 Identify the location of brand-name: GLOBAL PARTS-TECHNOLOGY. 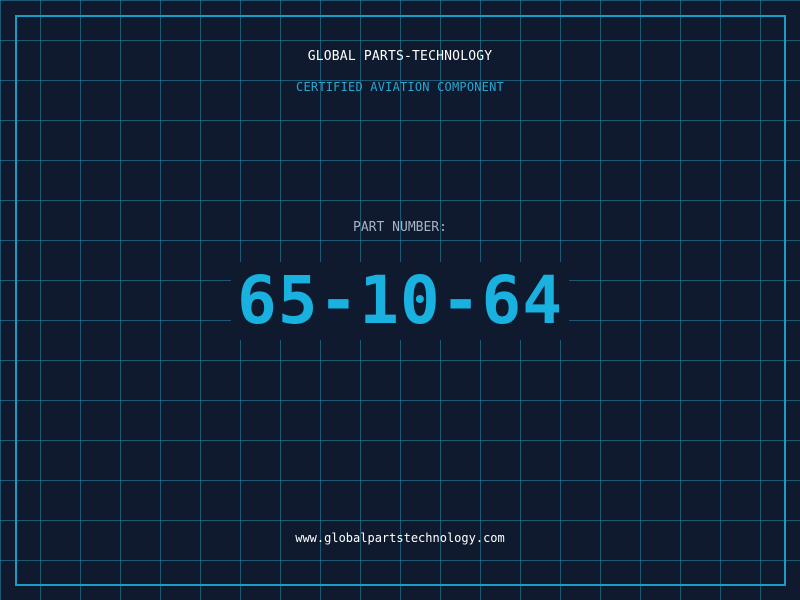
(400, 56).